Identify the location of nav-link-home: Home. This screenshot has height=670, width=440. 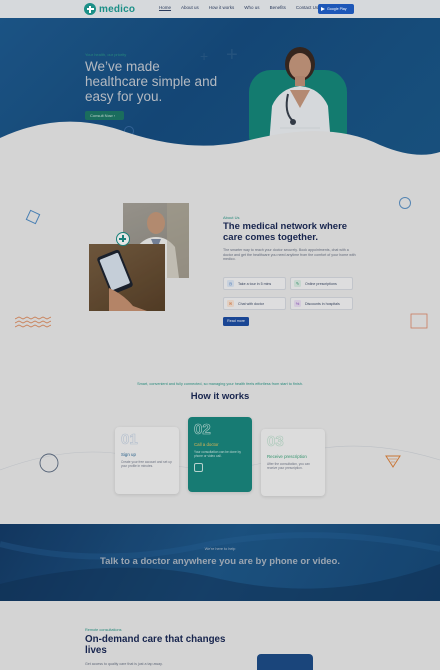
(165, 7).